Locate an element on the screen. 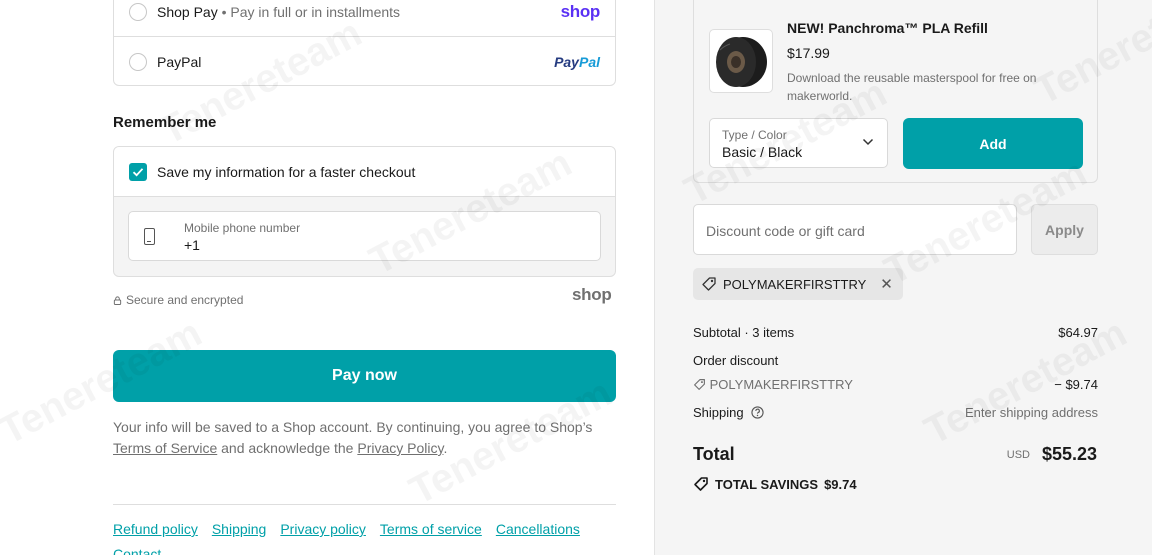  discount-code-chip: POLYMAKERFIRSTTRY ✕ is located at coordinates (798, 284).